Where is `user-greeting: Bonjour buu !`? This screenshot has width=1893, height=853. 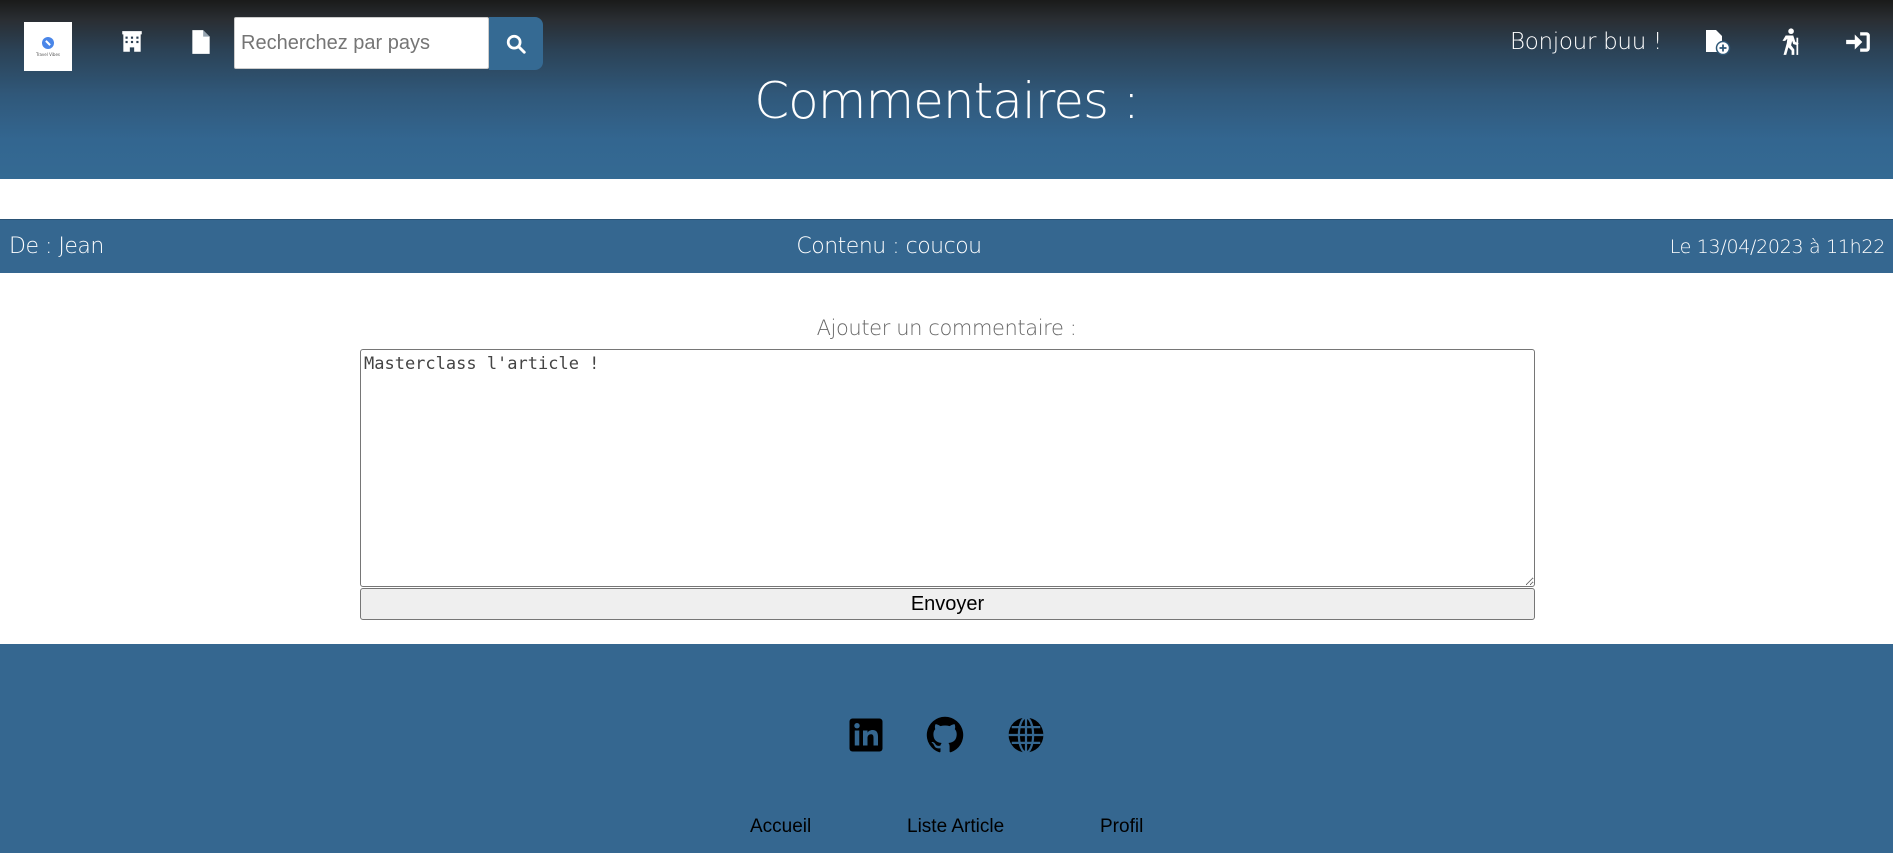 user-greeting: Bonjour buu ! is located at coordinates (1586, 42).